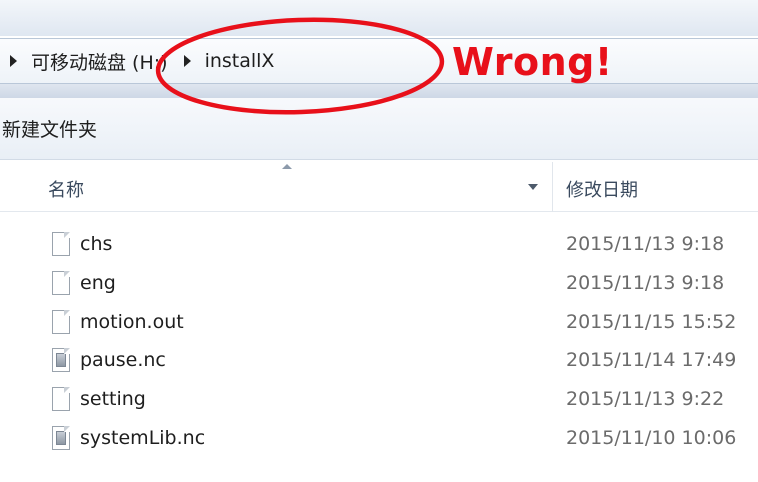 The height and width of the screenshot is (482, 758). What do you see at coordinates (379, 245) in the screenshot?
I see `file-row: chs 2015/11/13 9:18` at bounding box center [379, 245].